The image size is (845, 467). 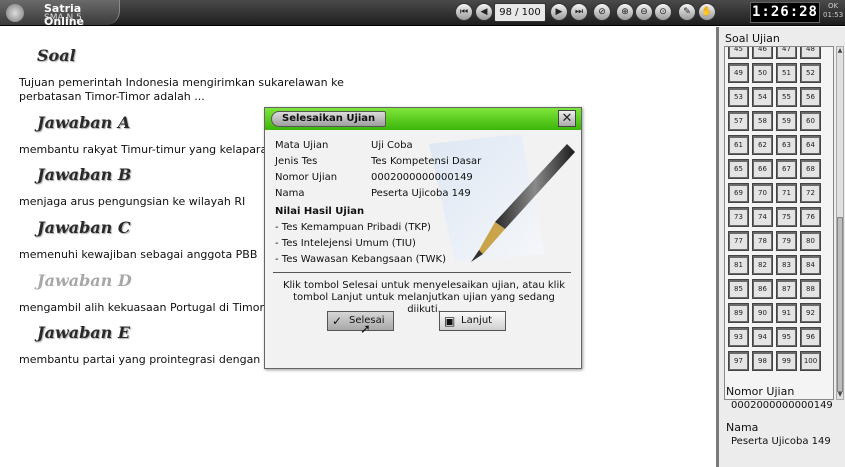 I want to click on question-number-label: 57, so click(x=738, y=121).